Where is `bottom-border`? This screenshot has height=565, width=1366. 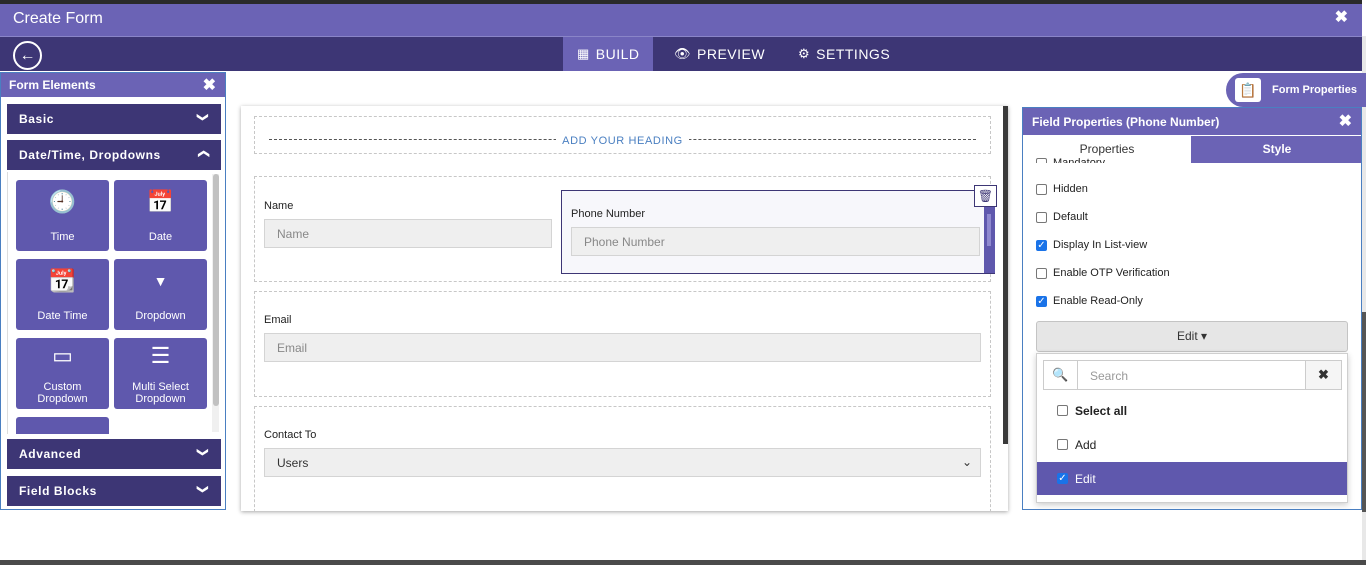
bottom-border is located at coordinates (683, 562).